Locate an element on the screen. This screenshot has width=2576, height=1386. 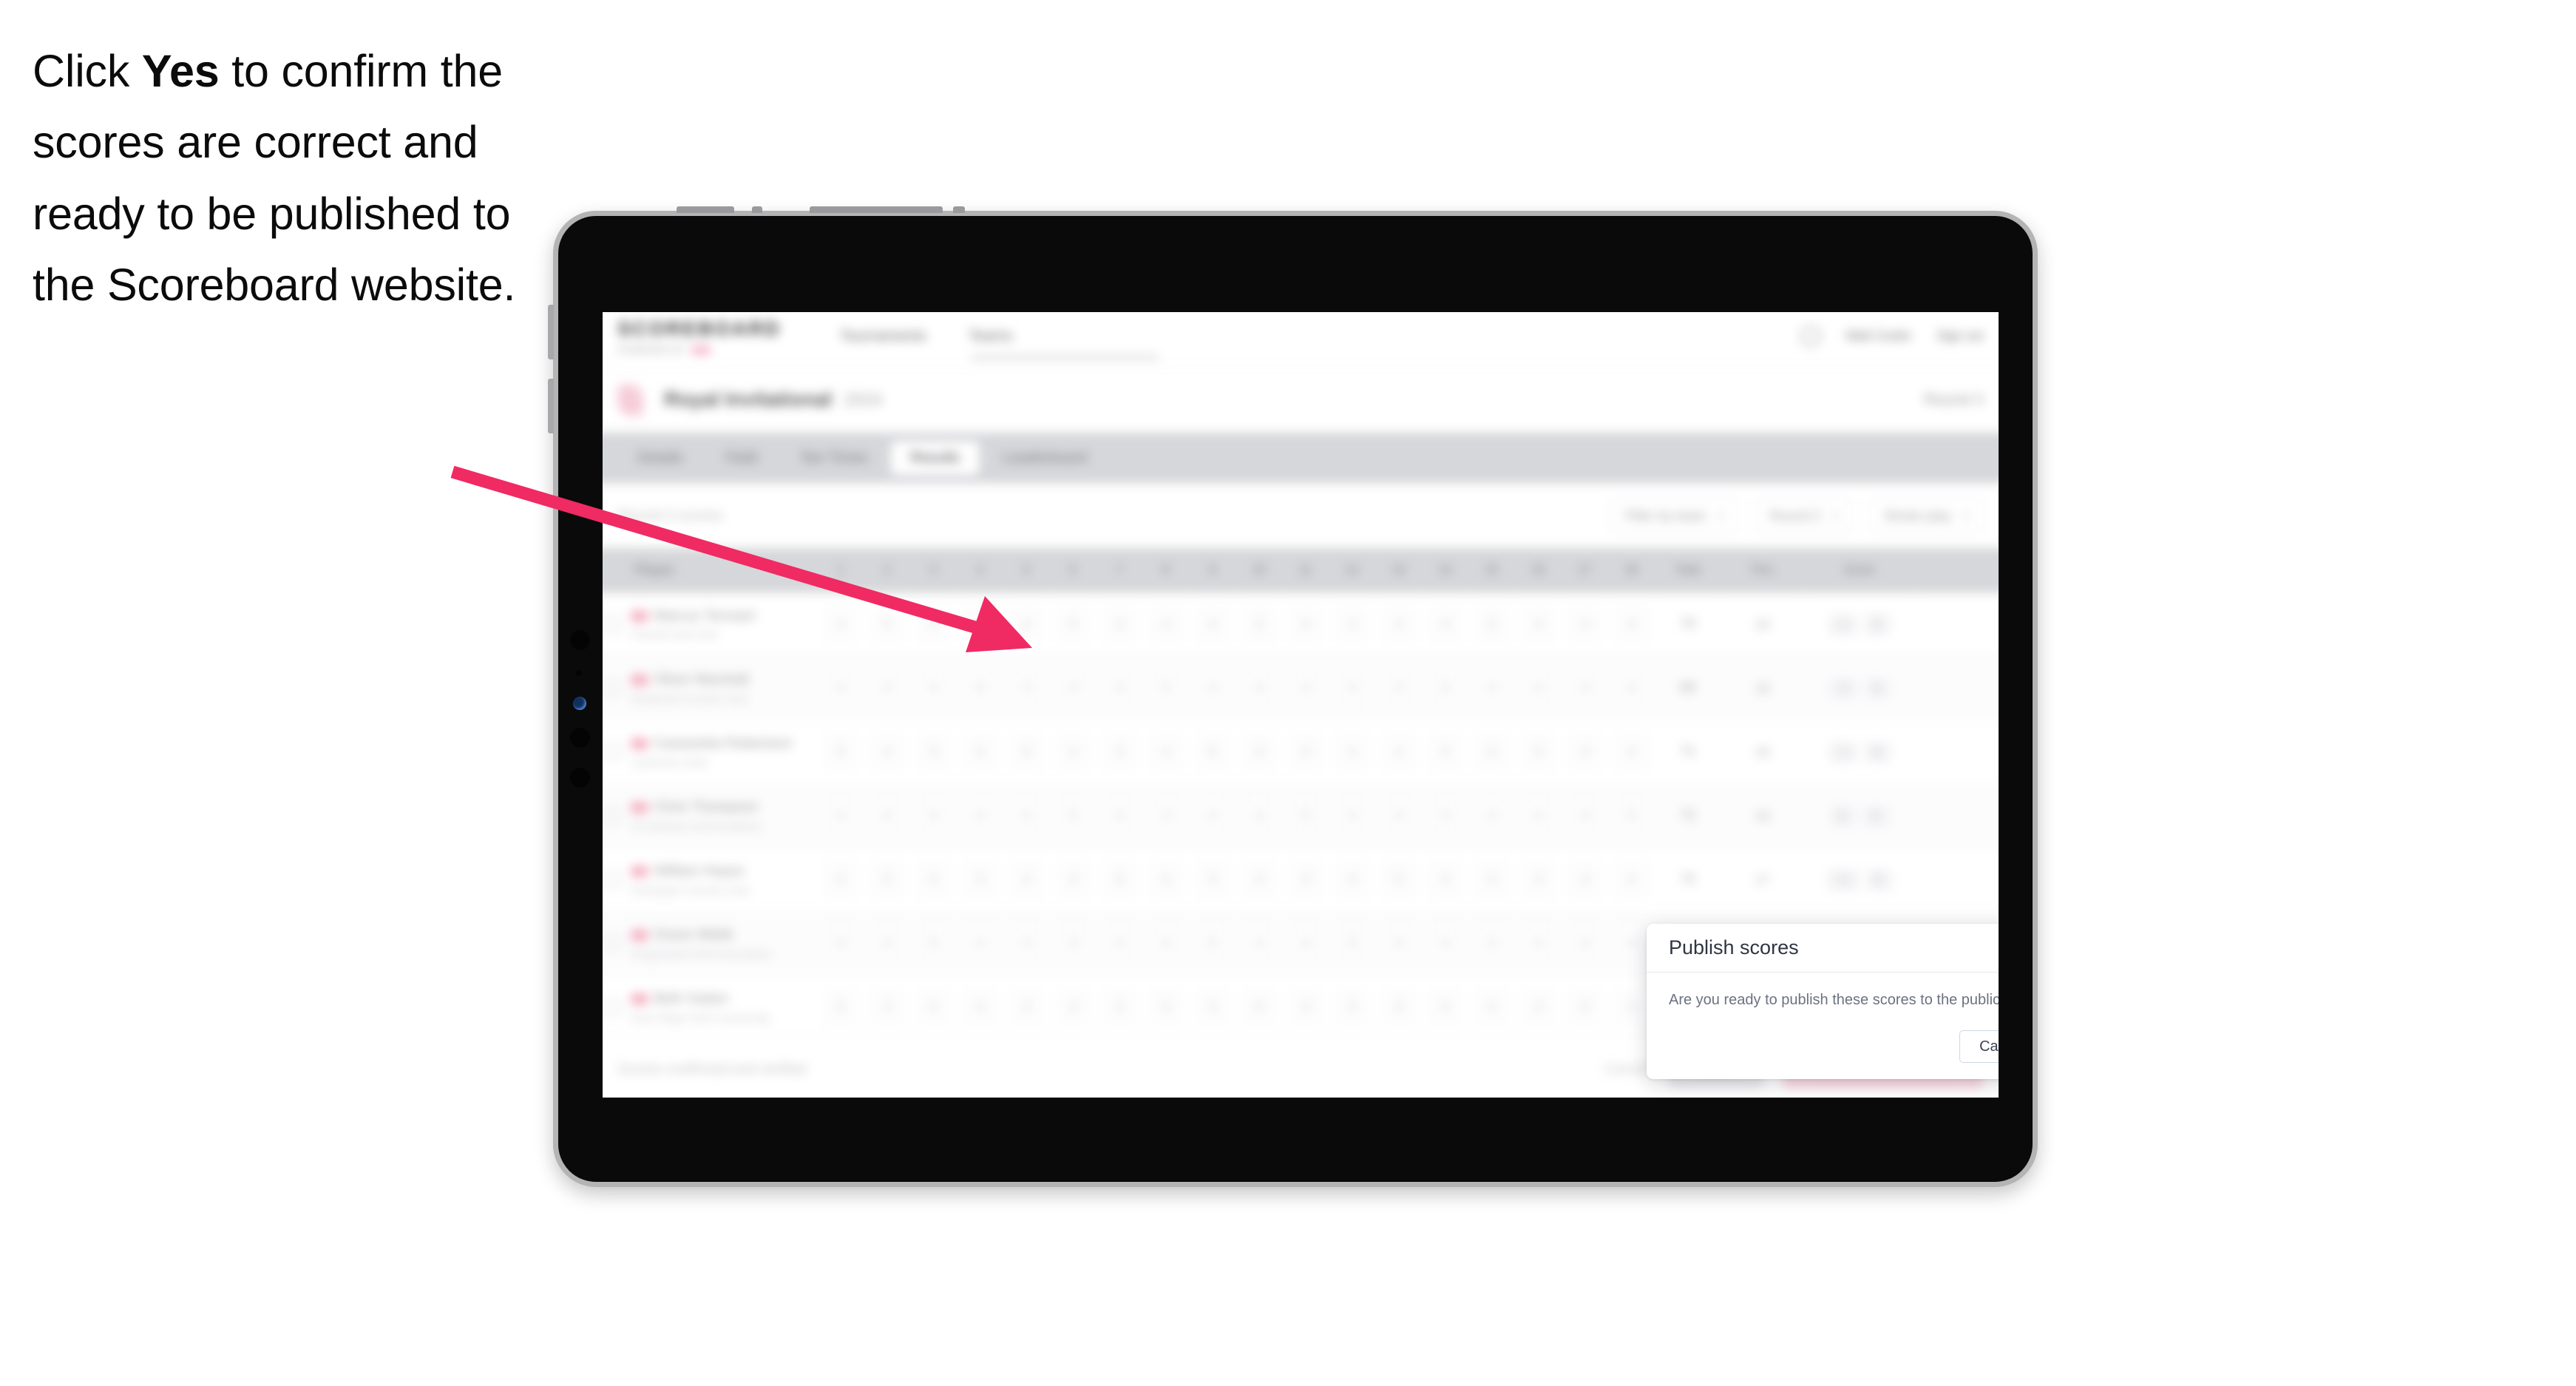
cancel-button: Cancel is located at coordinates (1979, 1046).